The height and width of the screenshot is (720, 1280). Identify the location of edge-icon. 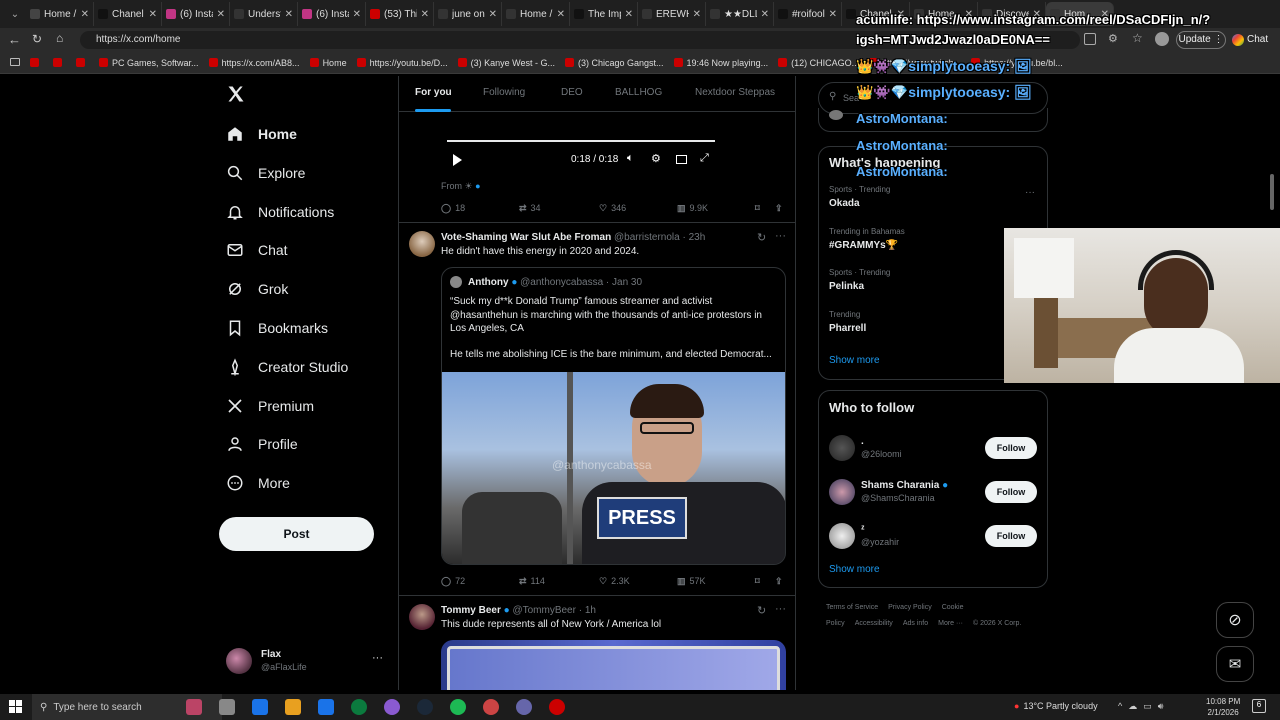
(293, 707).